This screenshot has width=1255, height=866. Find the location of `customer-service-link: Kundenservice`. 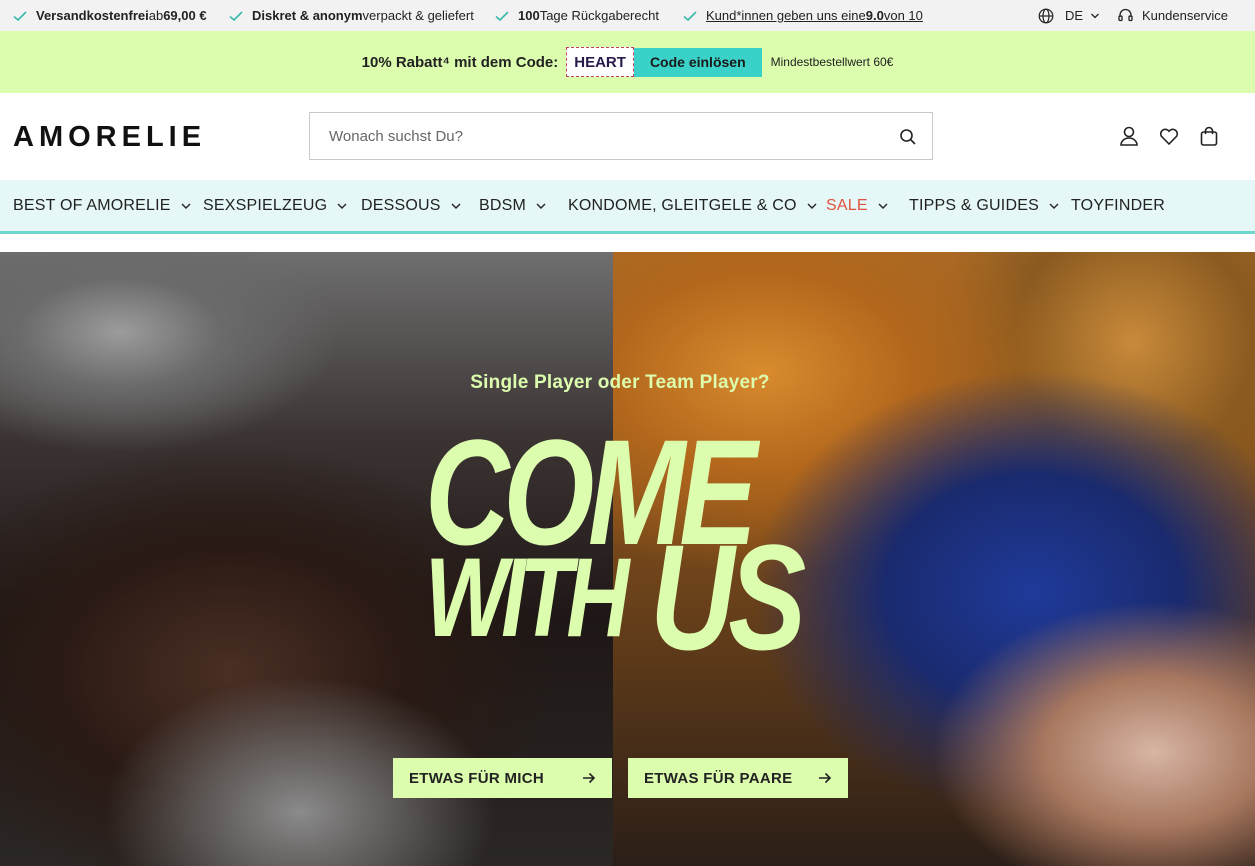

customer-service-link: Kundenservice is located at coordinates (1172, 15).